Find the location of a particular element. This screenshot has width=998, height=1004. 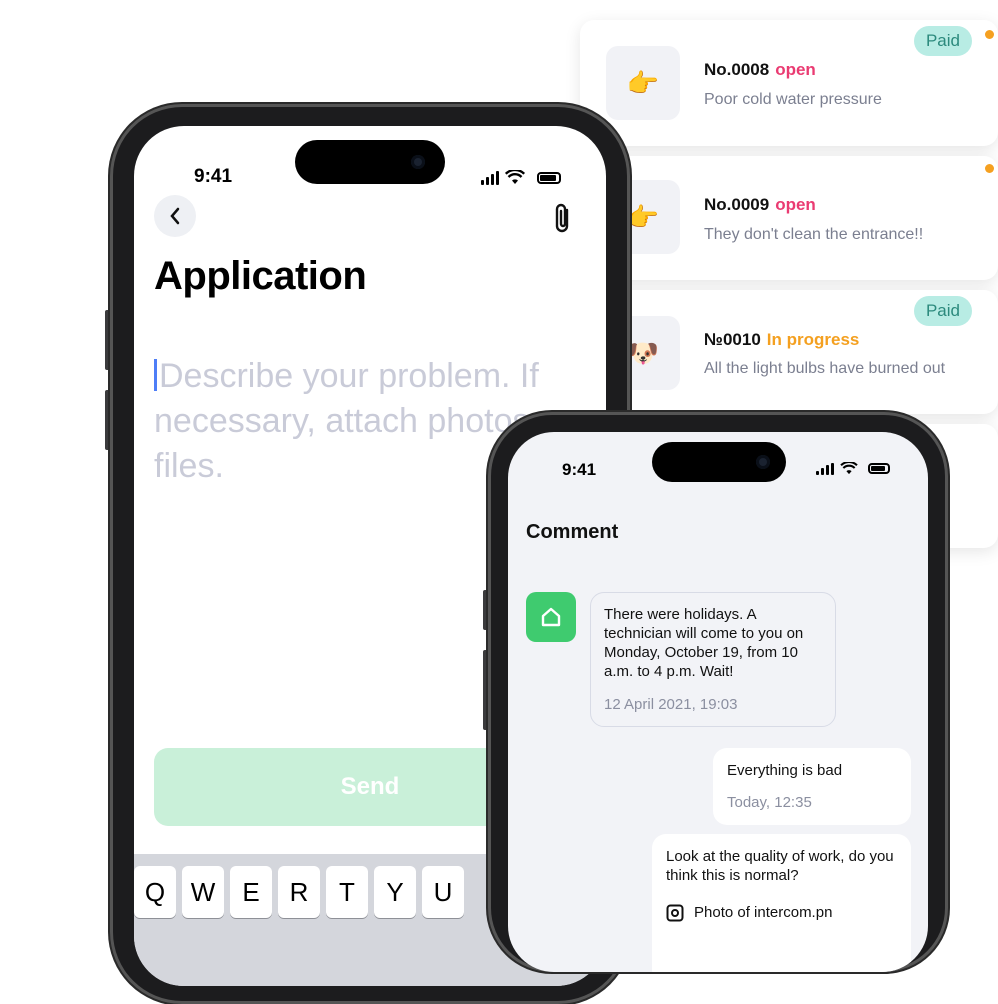

ticket-number: No.0009 open is located at coordinates (760, 204).